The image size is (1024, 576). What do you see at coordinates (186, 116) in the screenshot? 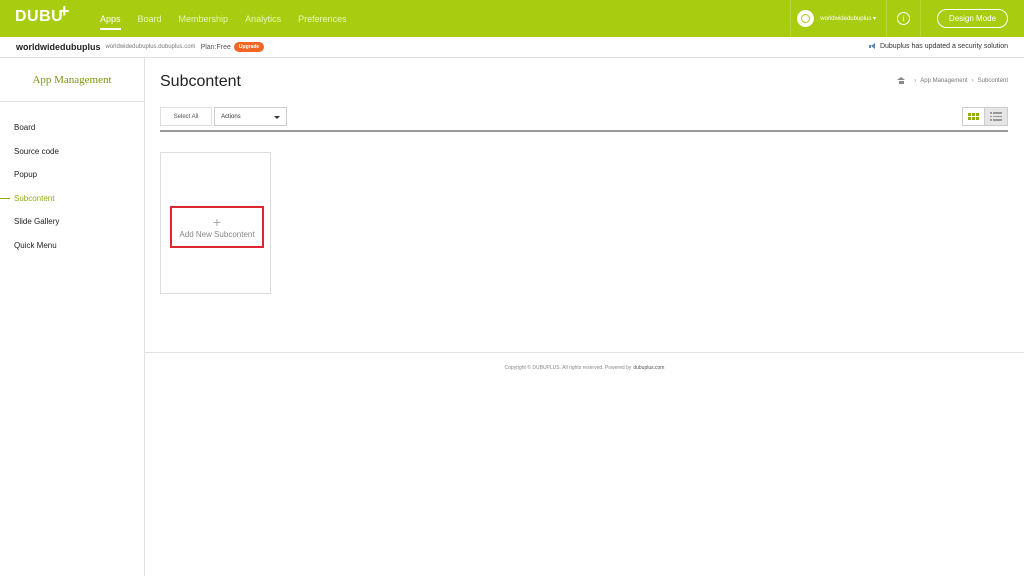
I see `select-all-button: Select All` at bounding box center [186, 116].